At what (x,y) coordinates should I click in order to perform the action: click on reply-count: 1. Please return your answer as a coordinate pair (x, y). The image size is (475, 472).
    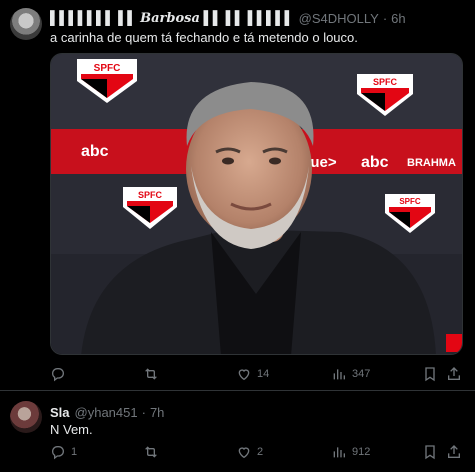
    Looking at the image, I should click on (74, 452).